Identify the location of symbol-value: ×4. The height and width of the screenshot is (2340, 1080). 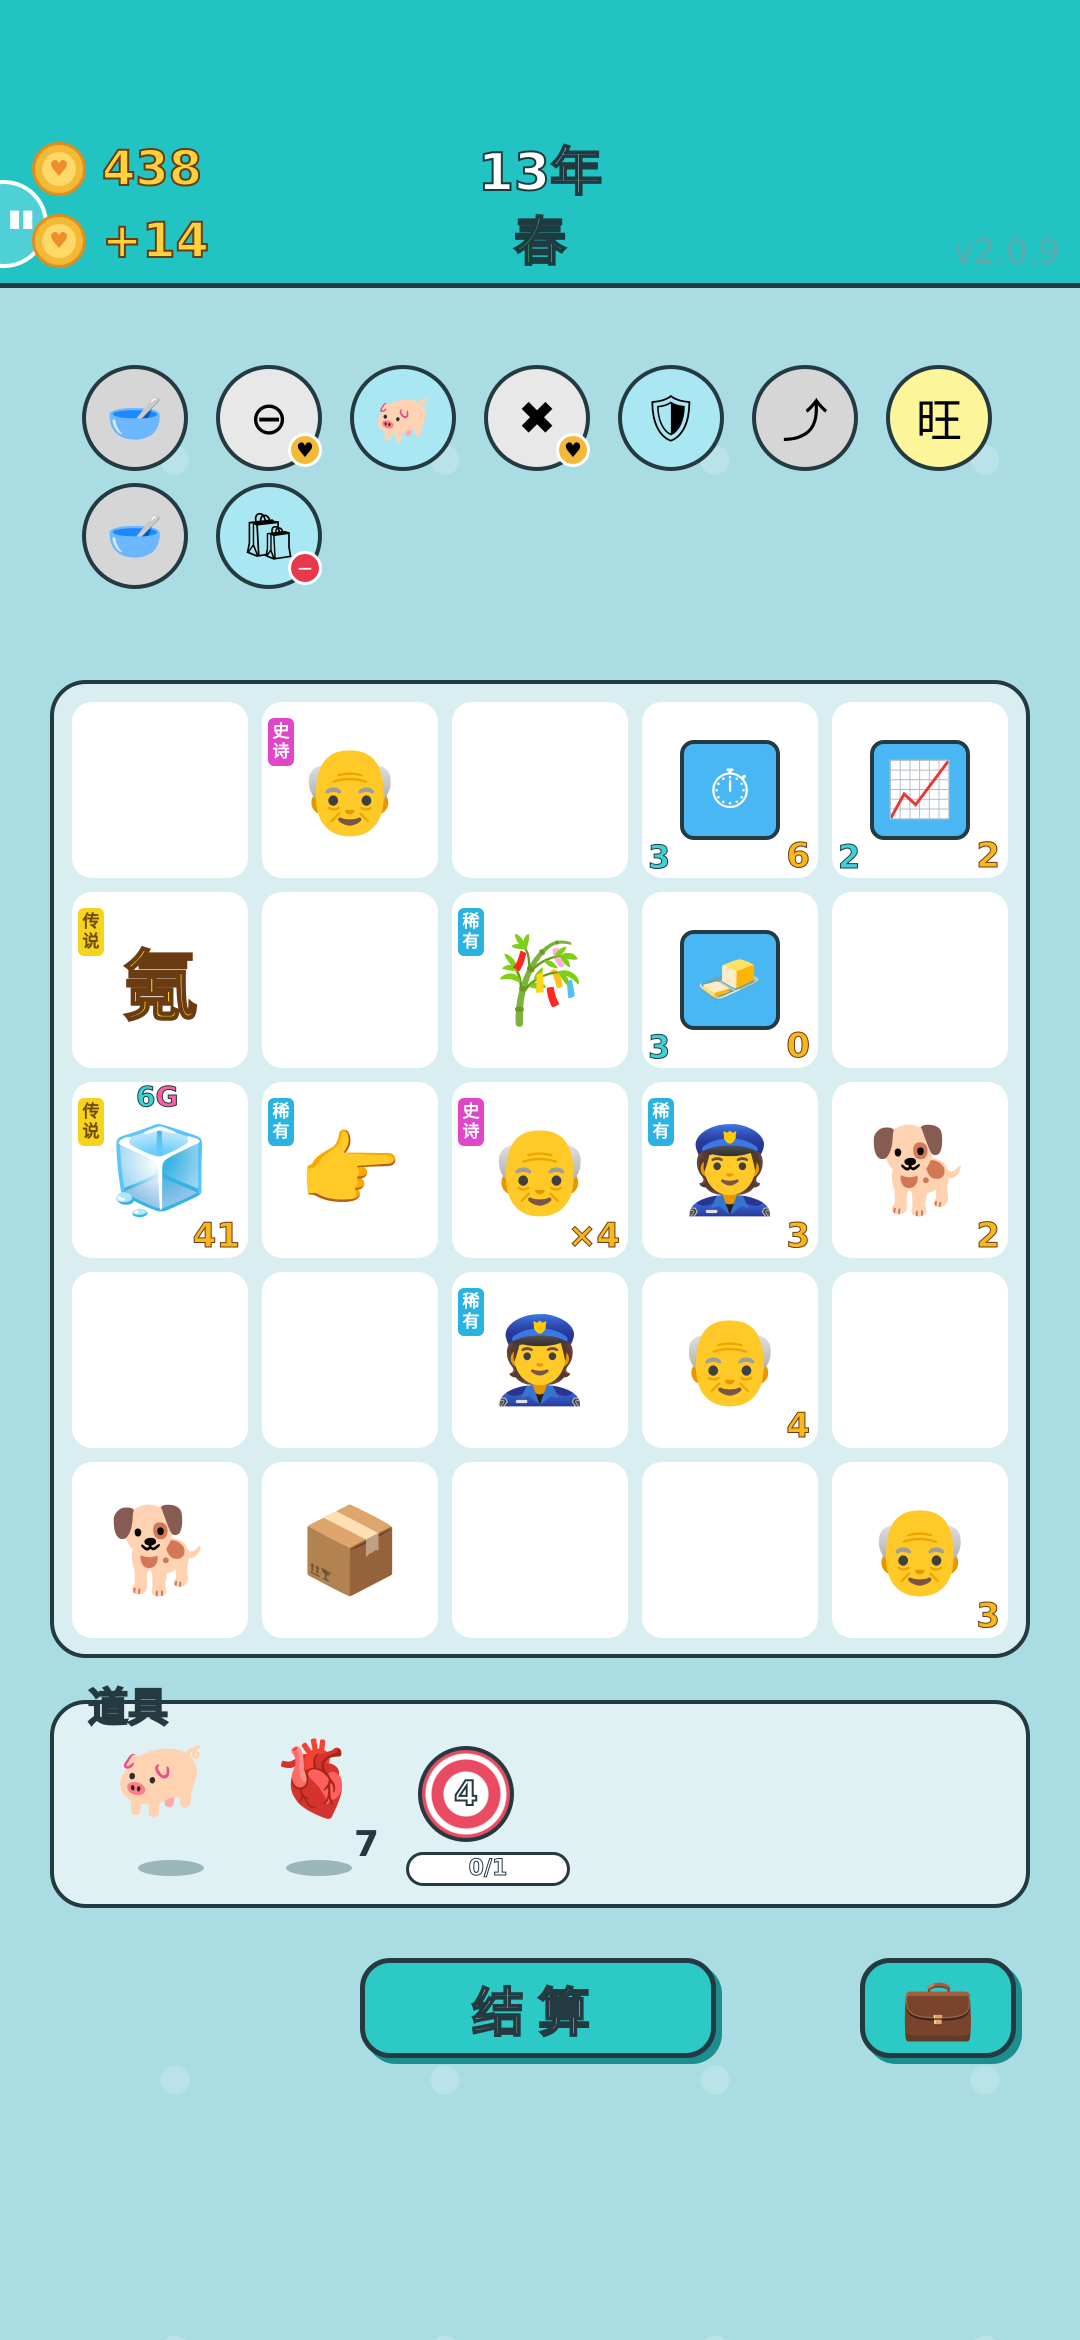
(593, 1236).